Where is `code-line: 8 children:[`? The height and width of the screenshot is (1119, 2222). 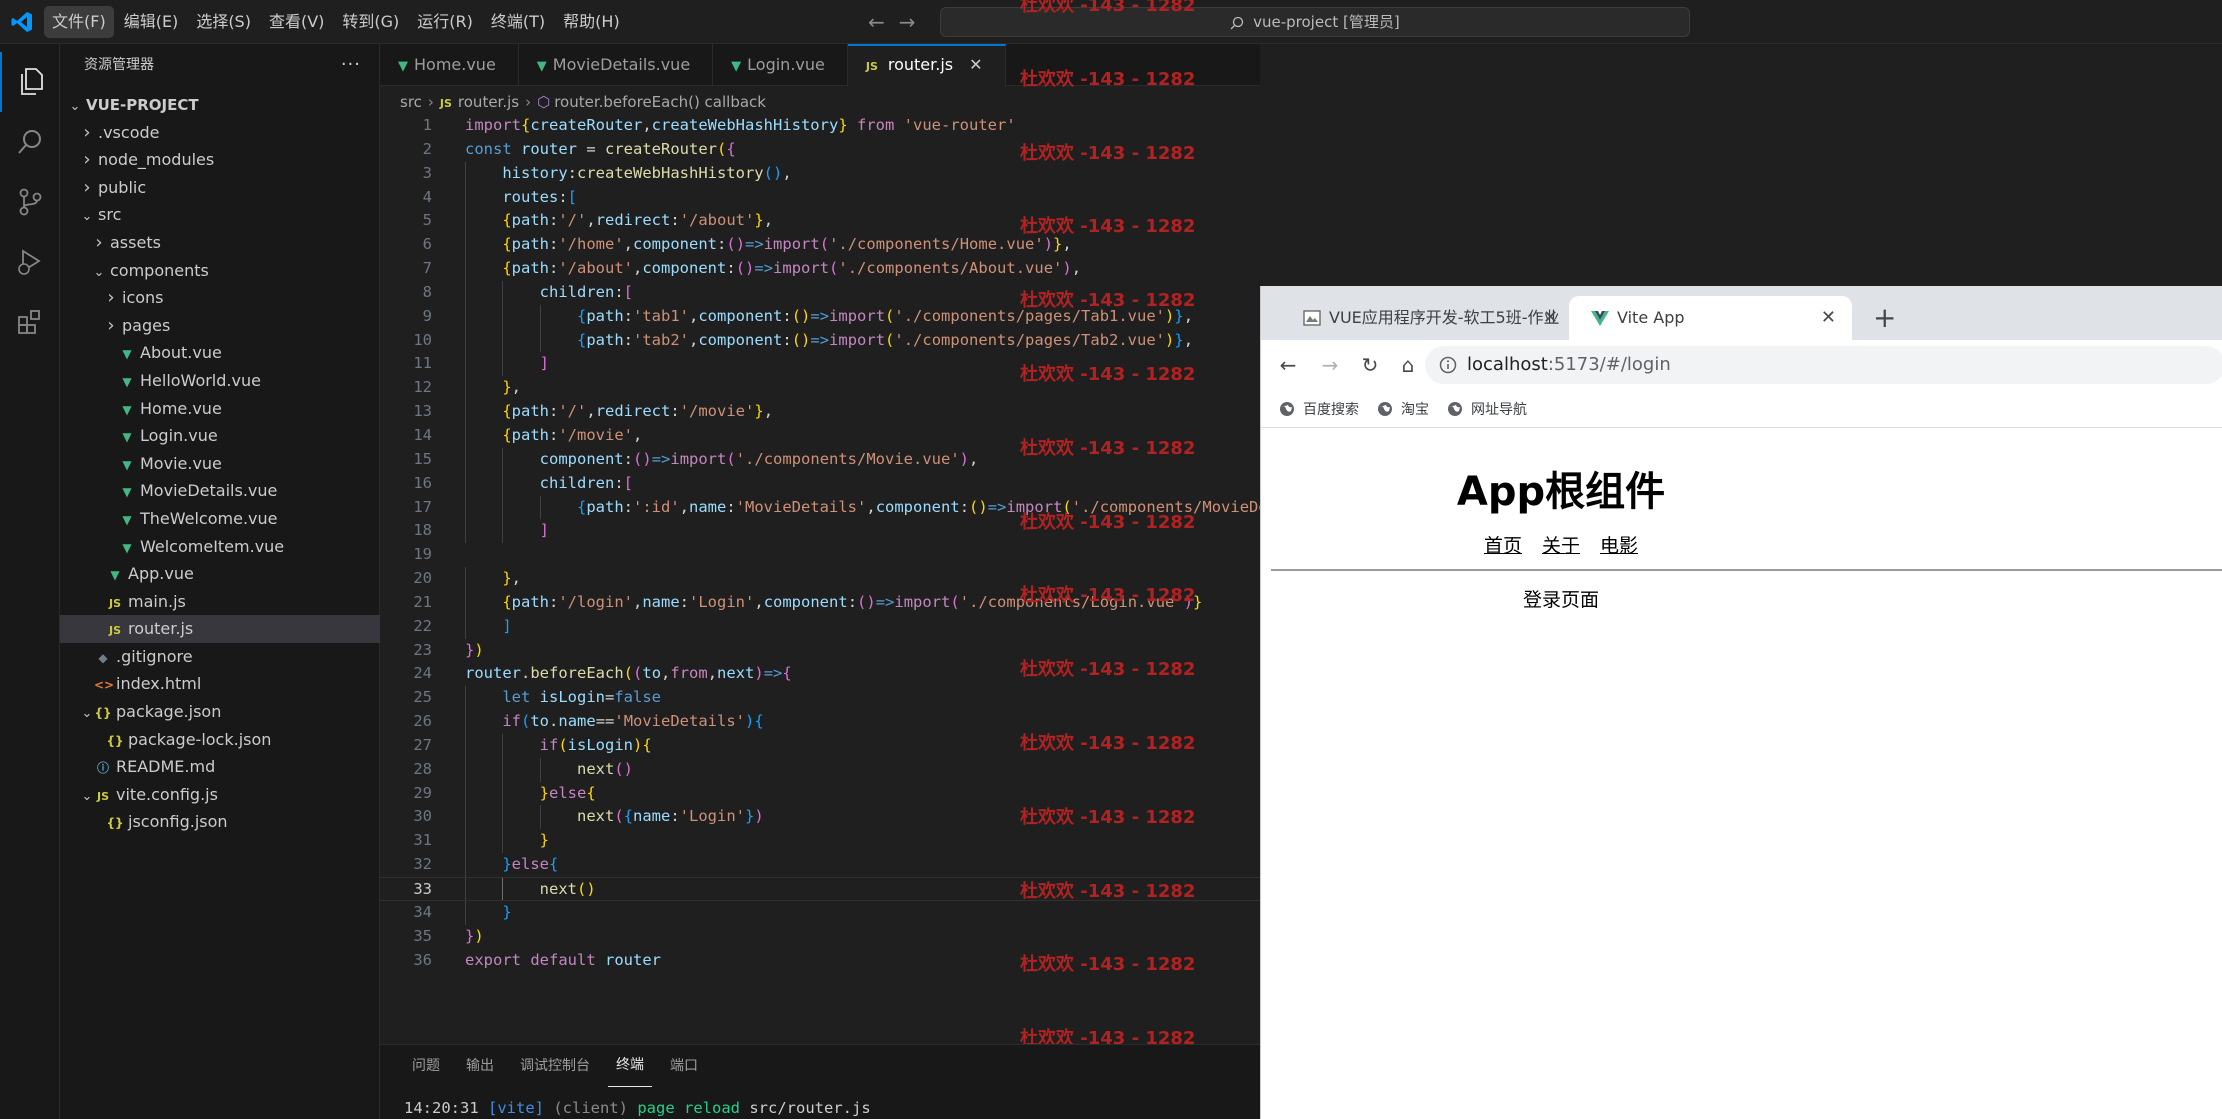 code-line: 8 children:[ is located at coordinates (820, 292).